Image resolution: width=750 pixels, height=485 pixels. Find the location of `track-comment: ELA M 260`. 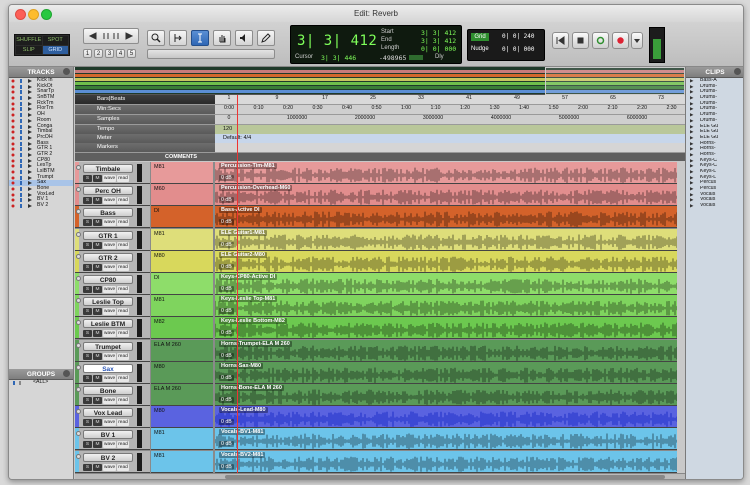

track-comment: ELA M 260 is located at coordinates (182, 395).